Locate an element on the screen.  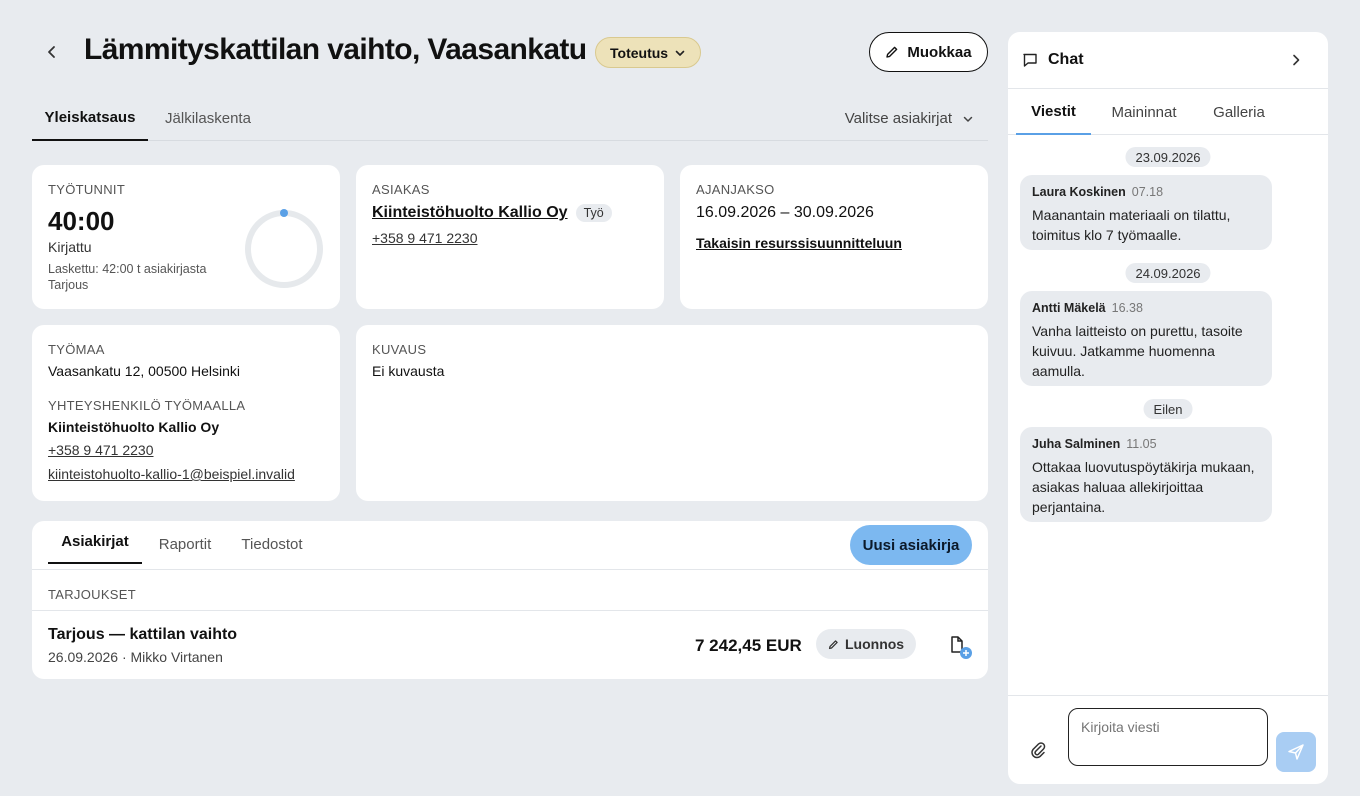
document-add-icon is located at coordinates (961, 647).